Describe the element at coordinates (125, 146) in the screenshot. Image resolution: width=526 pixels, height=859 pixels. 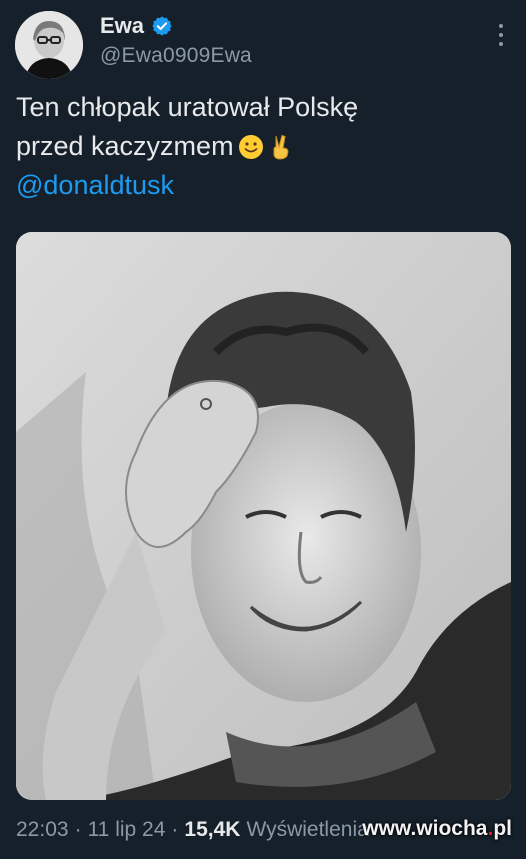
I see `tweet-text-line-2-words: przed kaczyzmem` at that location.